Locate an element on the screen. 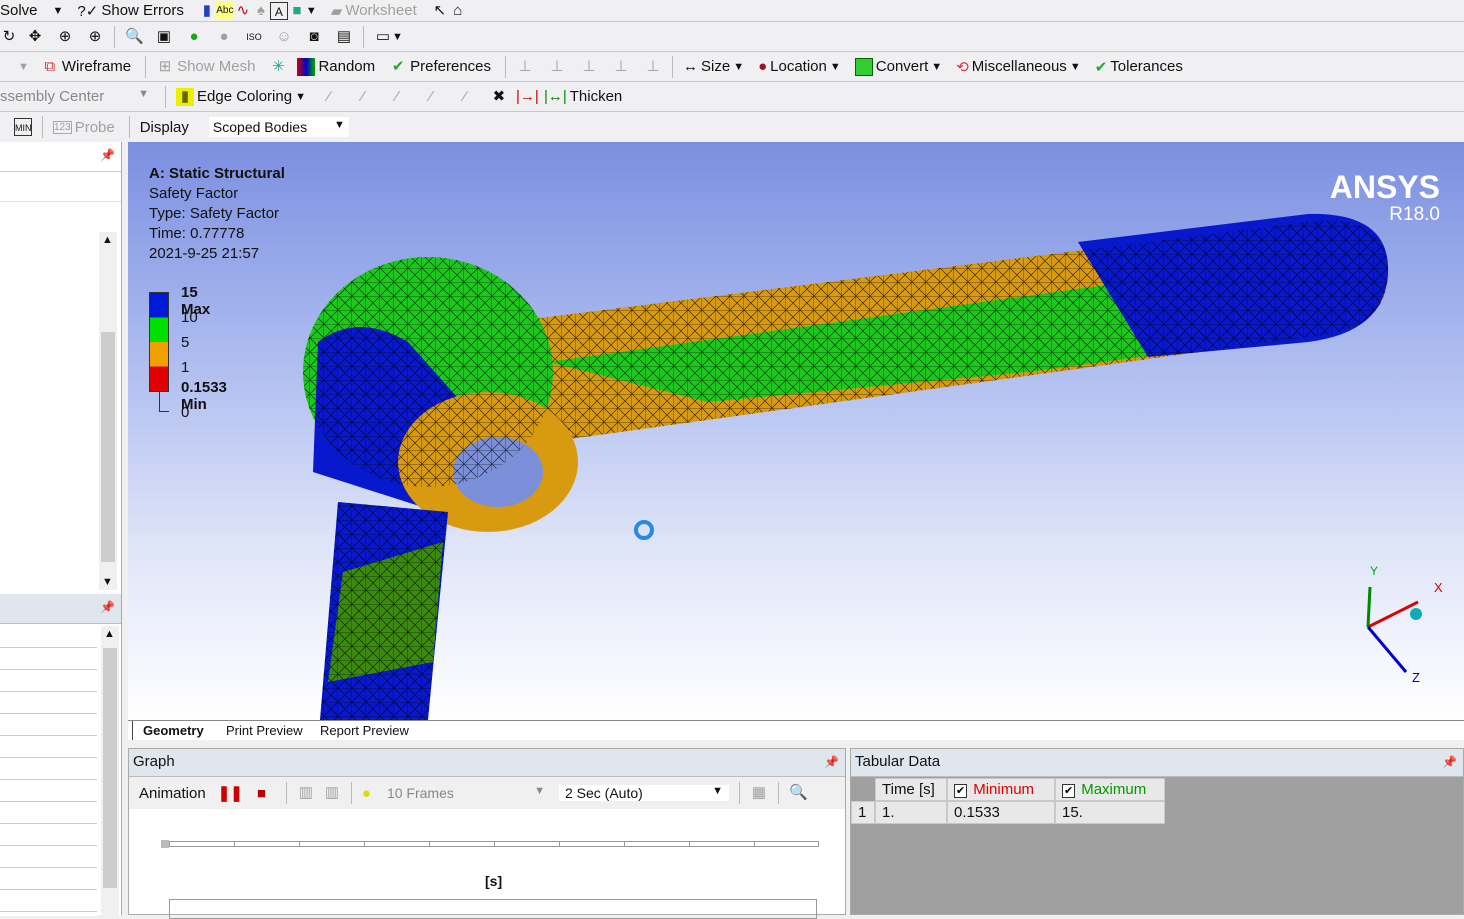 The image size is (1464, 919). pause-icon: ❚❚ is located at coordinates (230, 793).